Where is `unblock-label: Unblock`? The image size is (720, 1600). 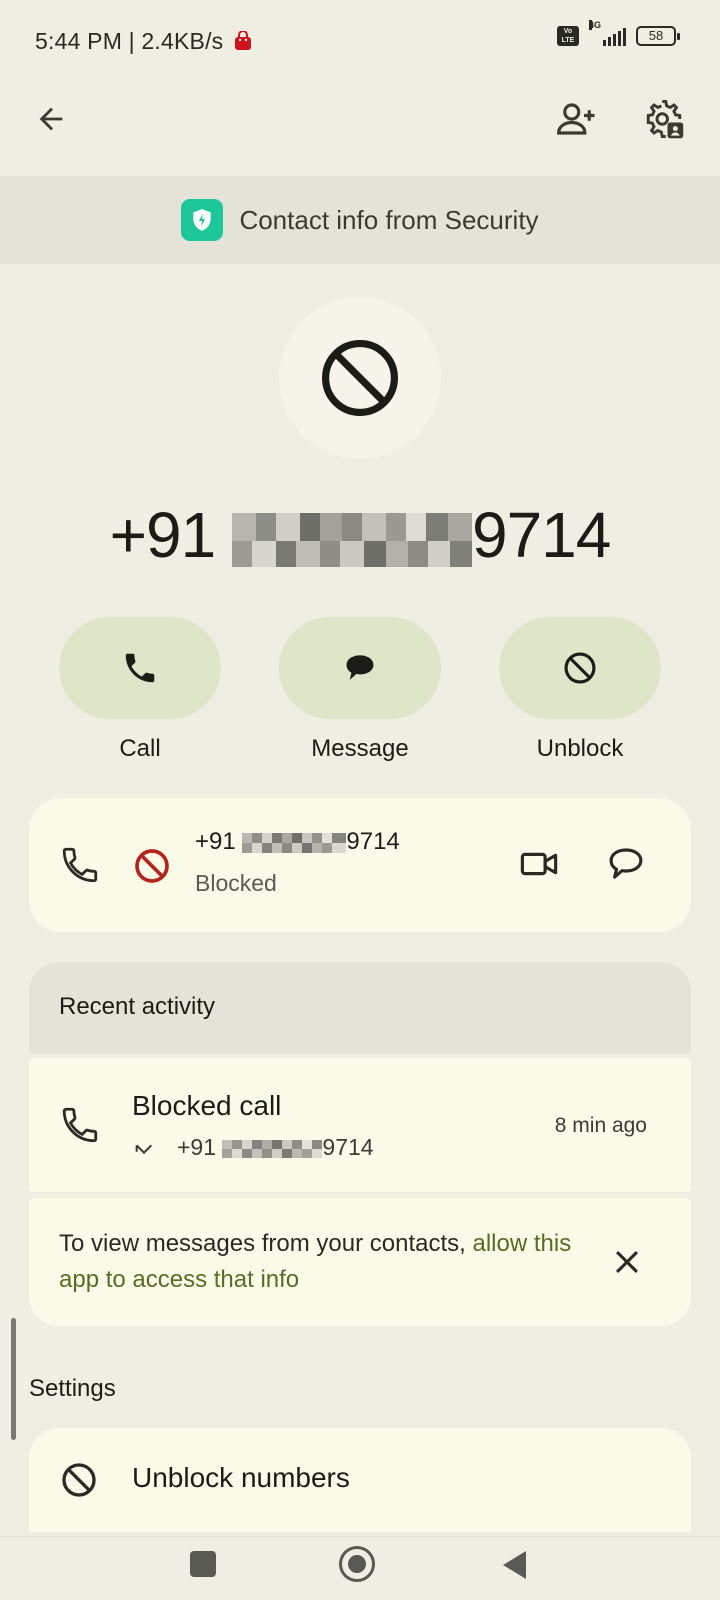
unblock-label: Unblock is located at coordinates (580, 748).